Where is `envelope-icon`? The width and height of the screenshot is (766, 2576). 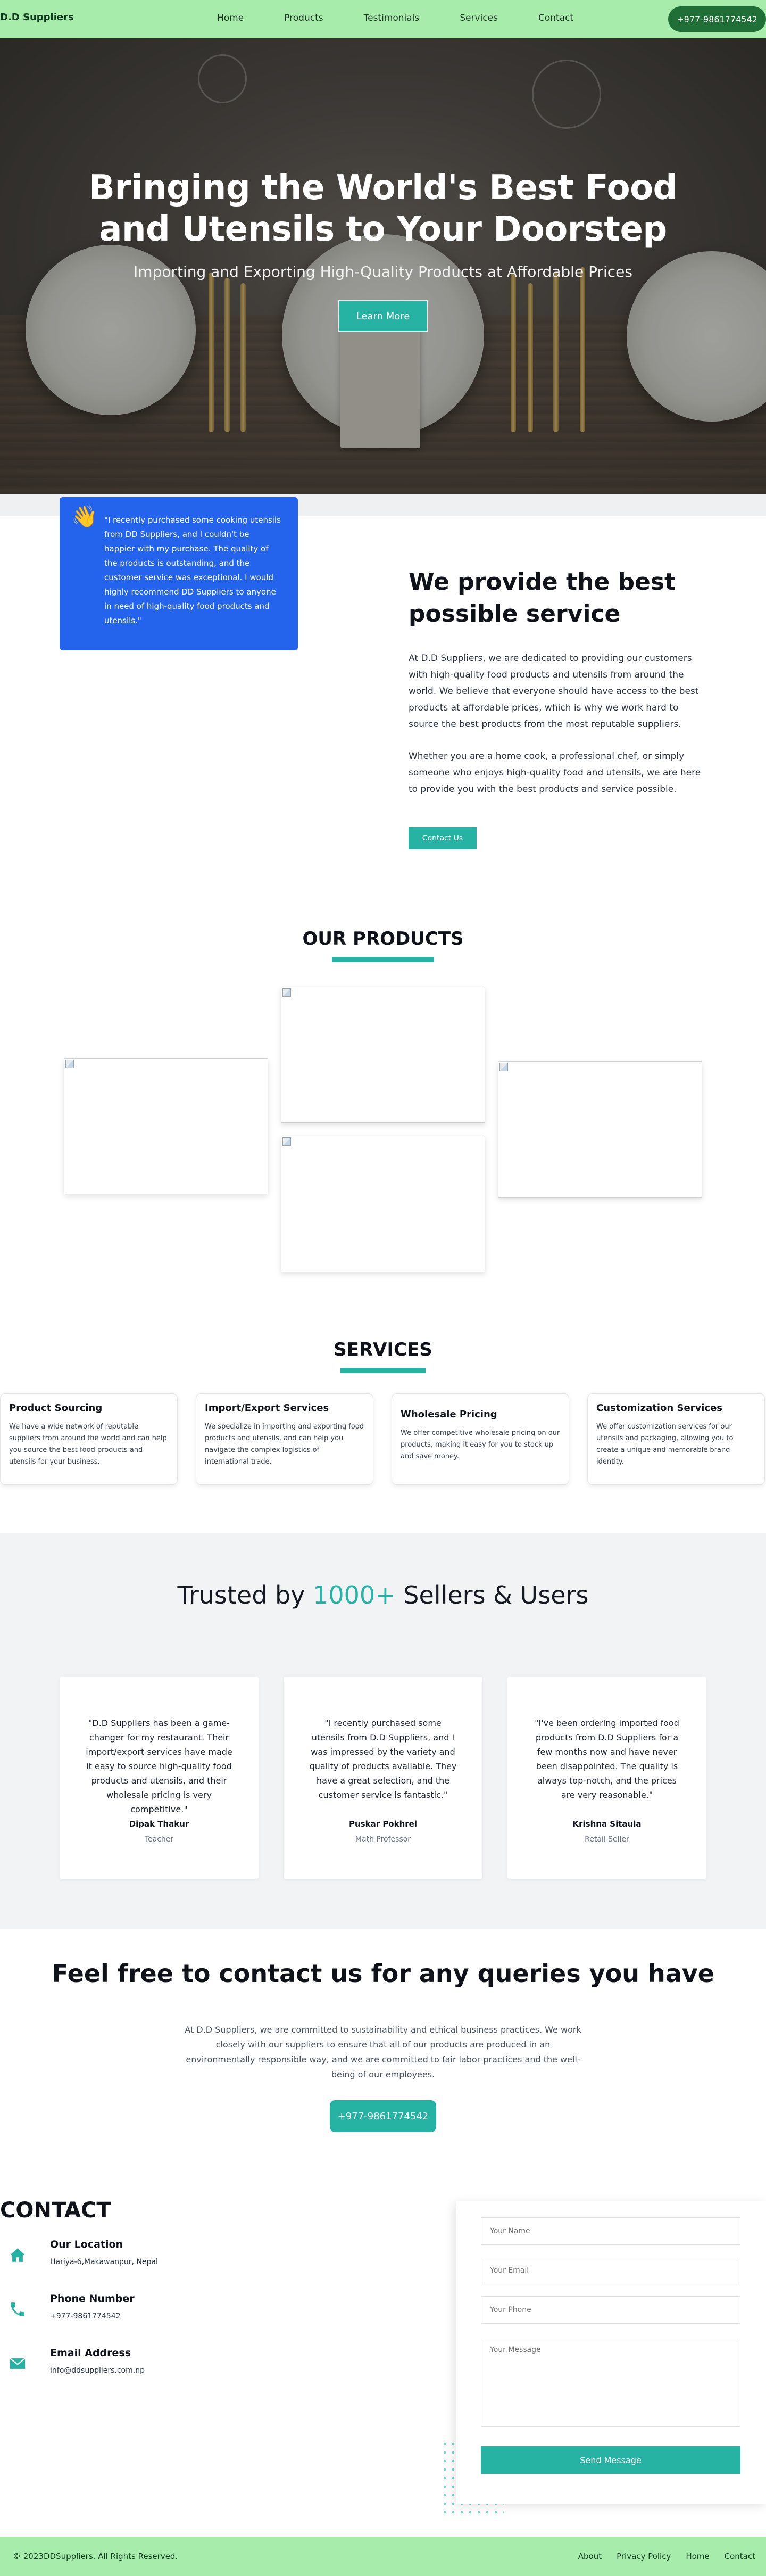 envelope-icon is located at coordinates (18, 2363).